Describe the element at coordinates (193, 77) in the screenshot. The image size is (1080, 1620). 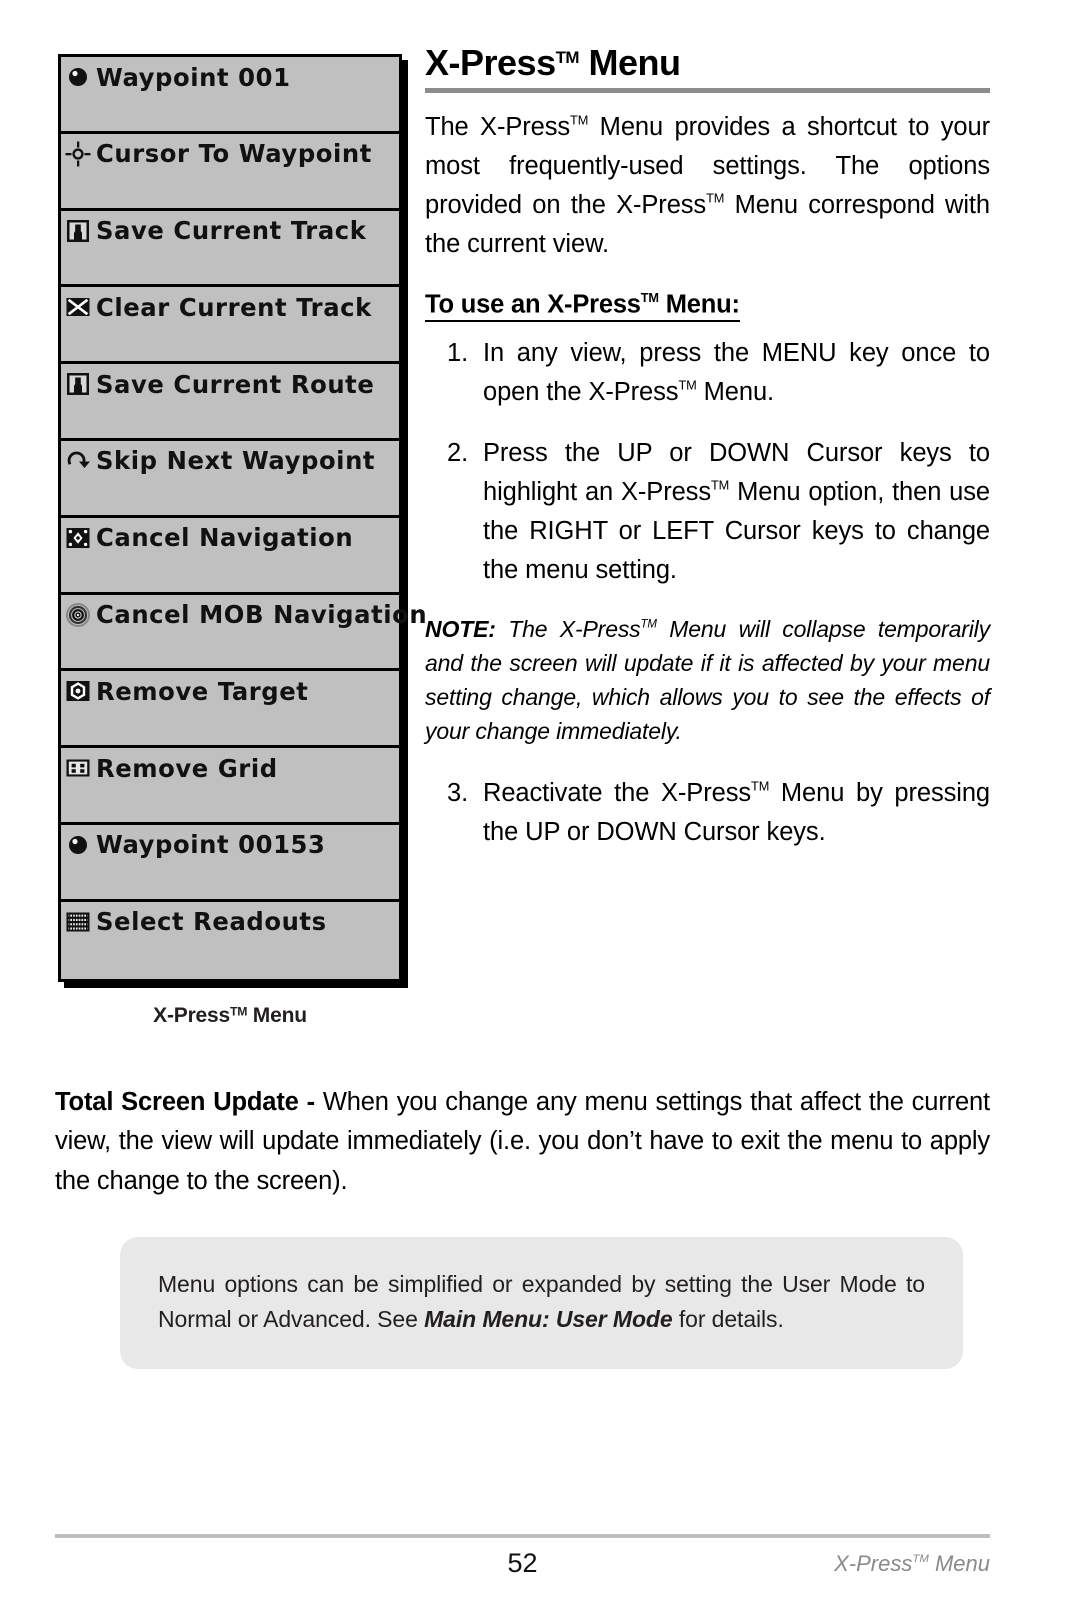
I see `menu-item-label: Waypoint 001` at that location.